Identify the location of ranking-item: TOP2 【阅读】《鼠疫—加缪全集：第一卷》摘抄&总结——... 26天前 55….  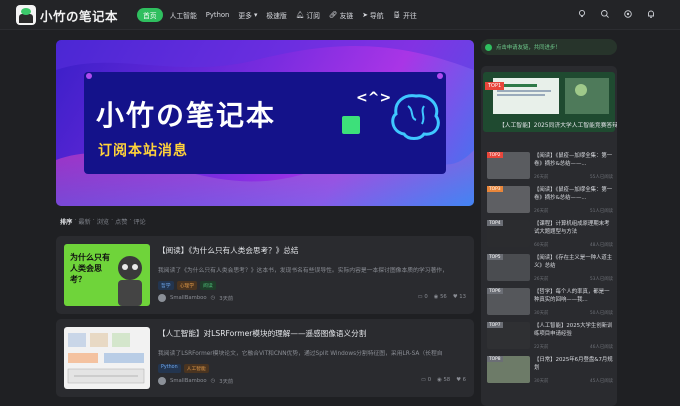
(551, 167).